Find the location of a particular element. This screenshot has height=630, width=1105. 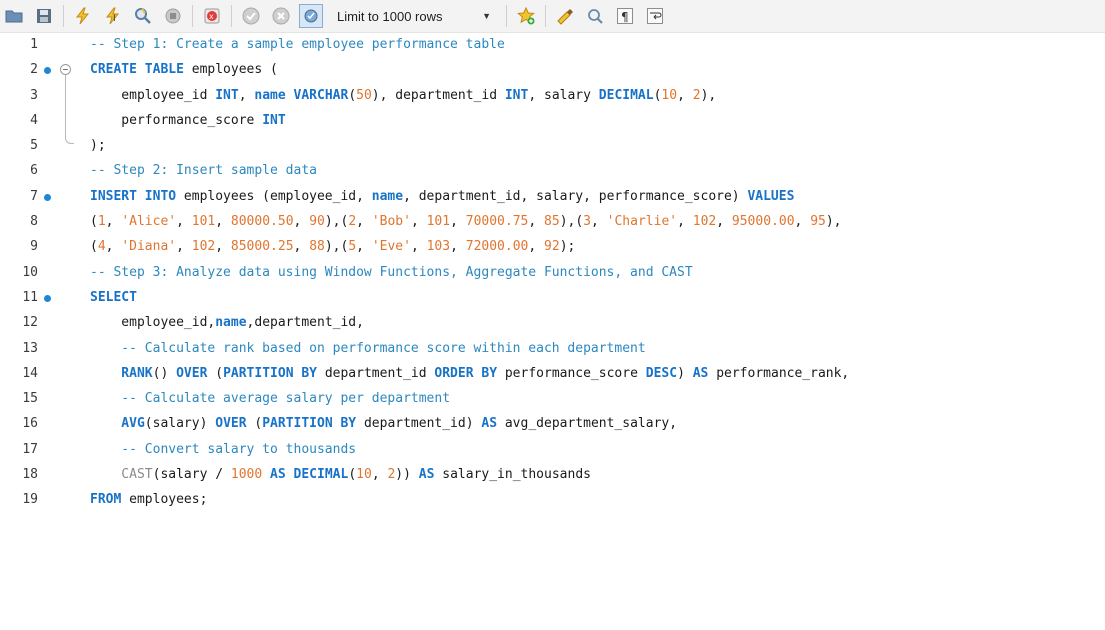

code-token: 95 is located at coordinates (818, 222).